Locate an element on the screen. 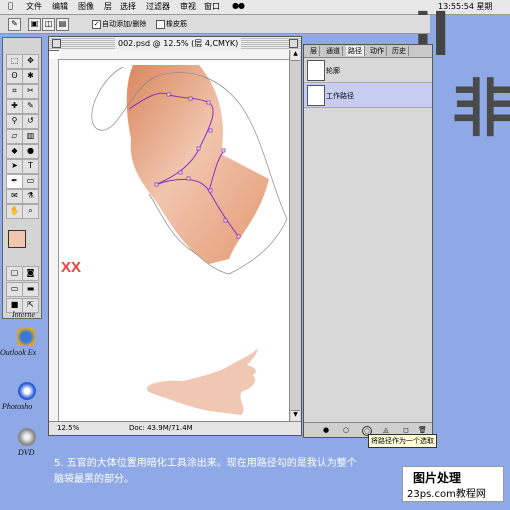 This screenshot has width=510, height=510. dvd-icon is located at coordinates (27, 437).